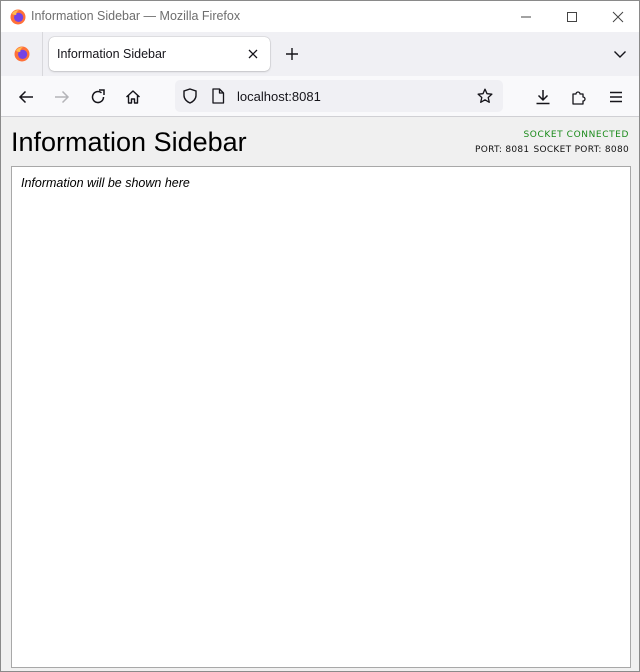 Image resolution: width=640 pixels, height=672 pixels. I want to click on socket-status-indicator: SOCKET CONNECTED, so click(576, 135).